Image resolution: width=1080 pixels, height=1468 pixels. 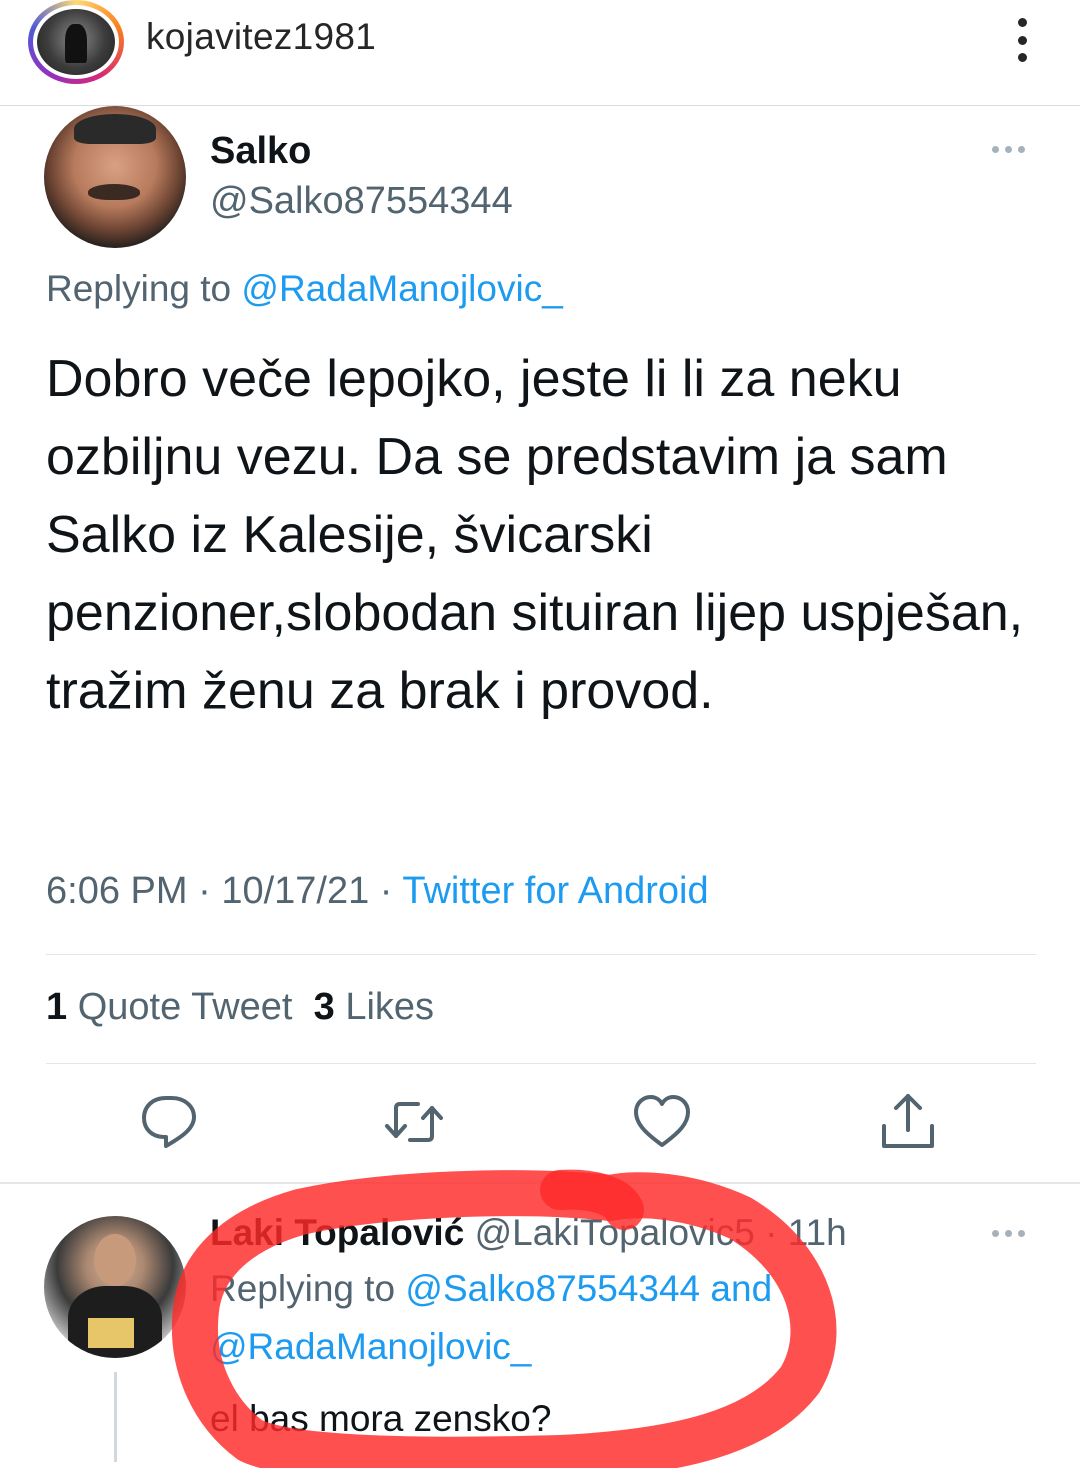 I want to click on quote-tweets-stat: 1 Quote Tweet, so click(x=169, y=1007).